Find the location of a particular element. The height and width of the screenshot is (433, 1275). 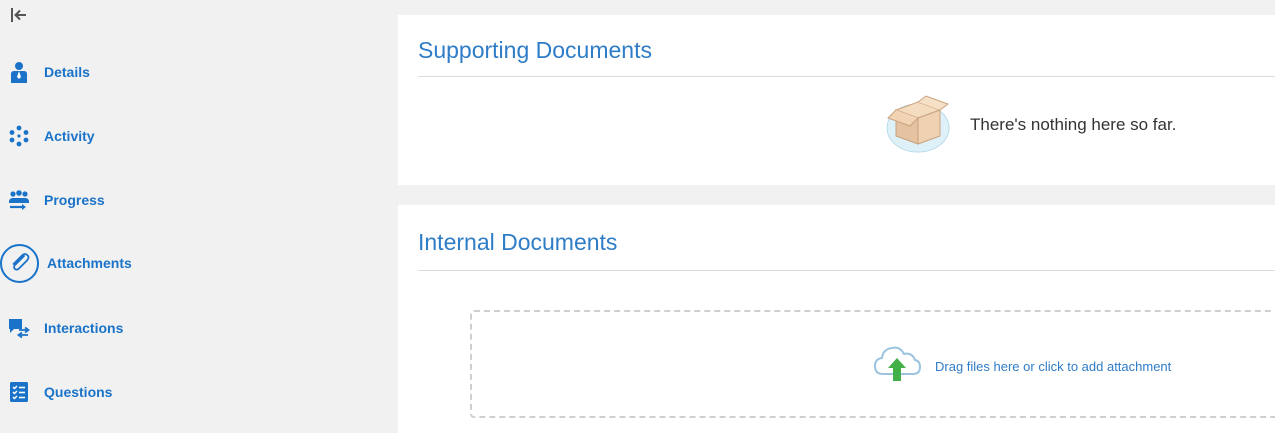

collapse-left-icon is located at coordinates (18, 15).